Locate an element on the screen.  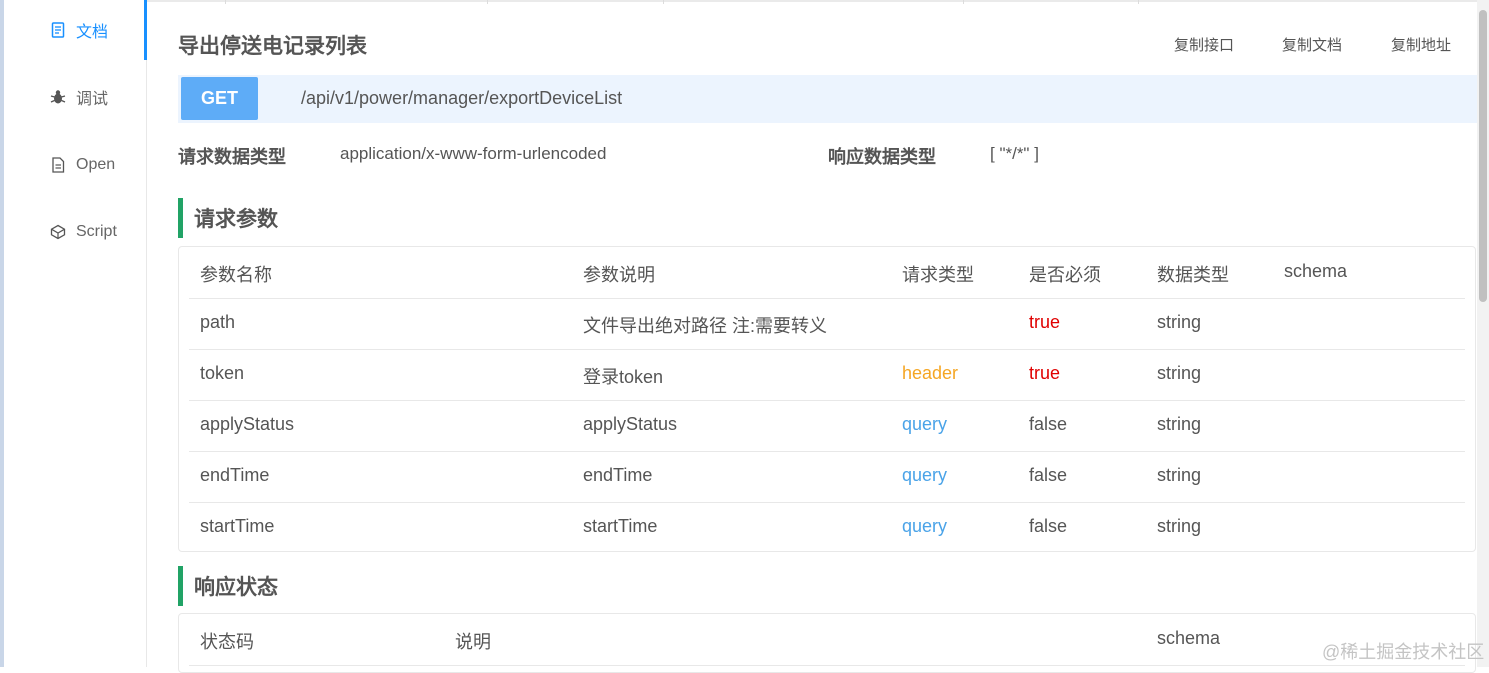
http-method-badge: GET is located at coordinates (219, 98).